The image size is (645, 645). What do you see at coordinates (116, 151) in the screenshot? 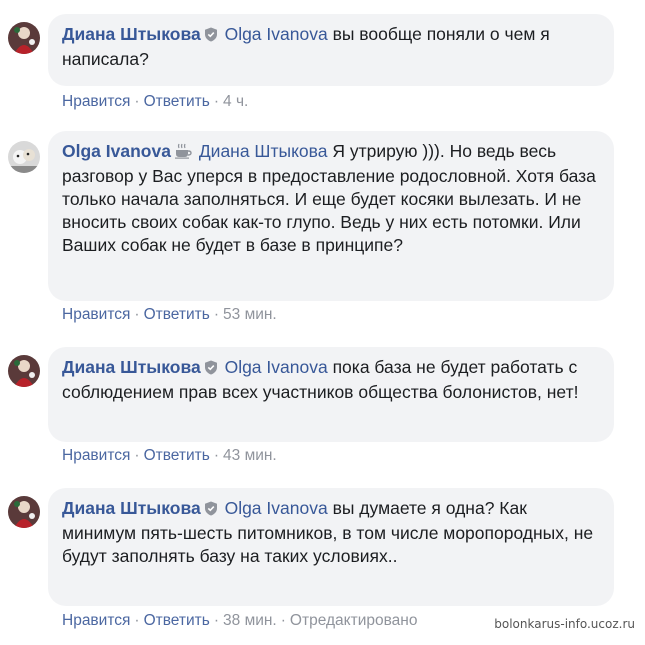
I see `author-name: Olga Ivanova` at bounding box center [116, 151].